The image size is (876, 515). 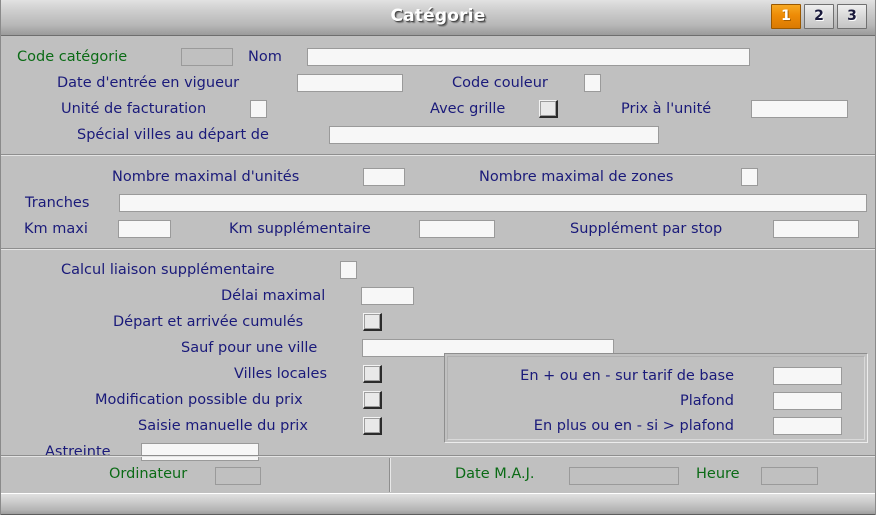 I want to click on calcul-liaison-label: Calcul liaison supplémentaire, so click(x=168, y=270).